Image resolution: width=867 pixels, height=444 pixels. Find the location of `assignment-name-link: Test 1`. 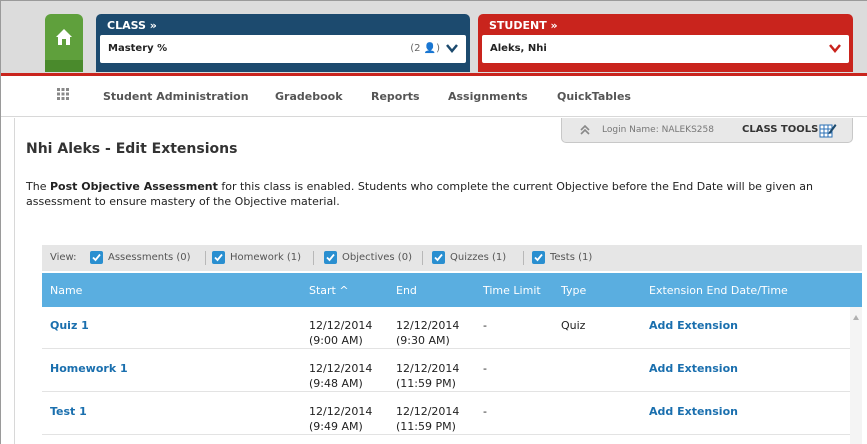

assignment-name-link: Test 1 is located at coordinates (68, 411).